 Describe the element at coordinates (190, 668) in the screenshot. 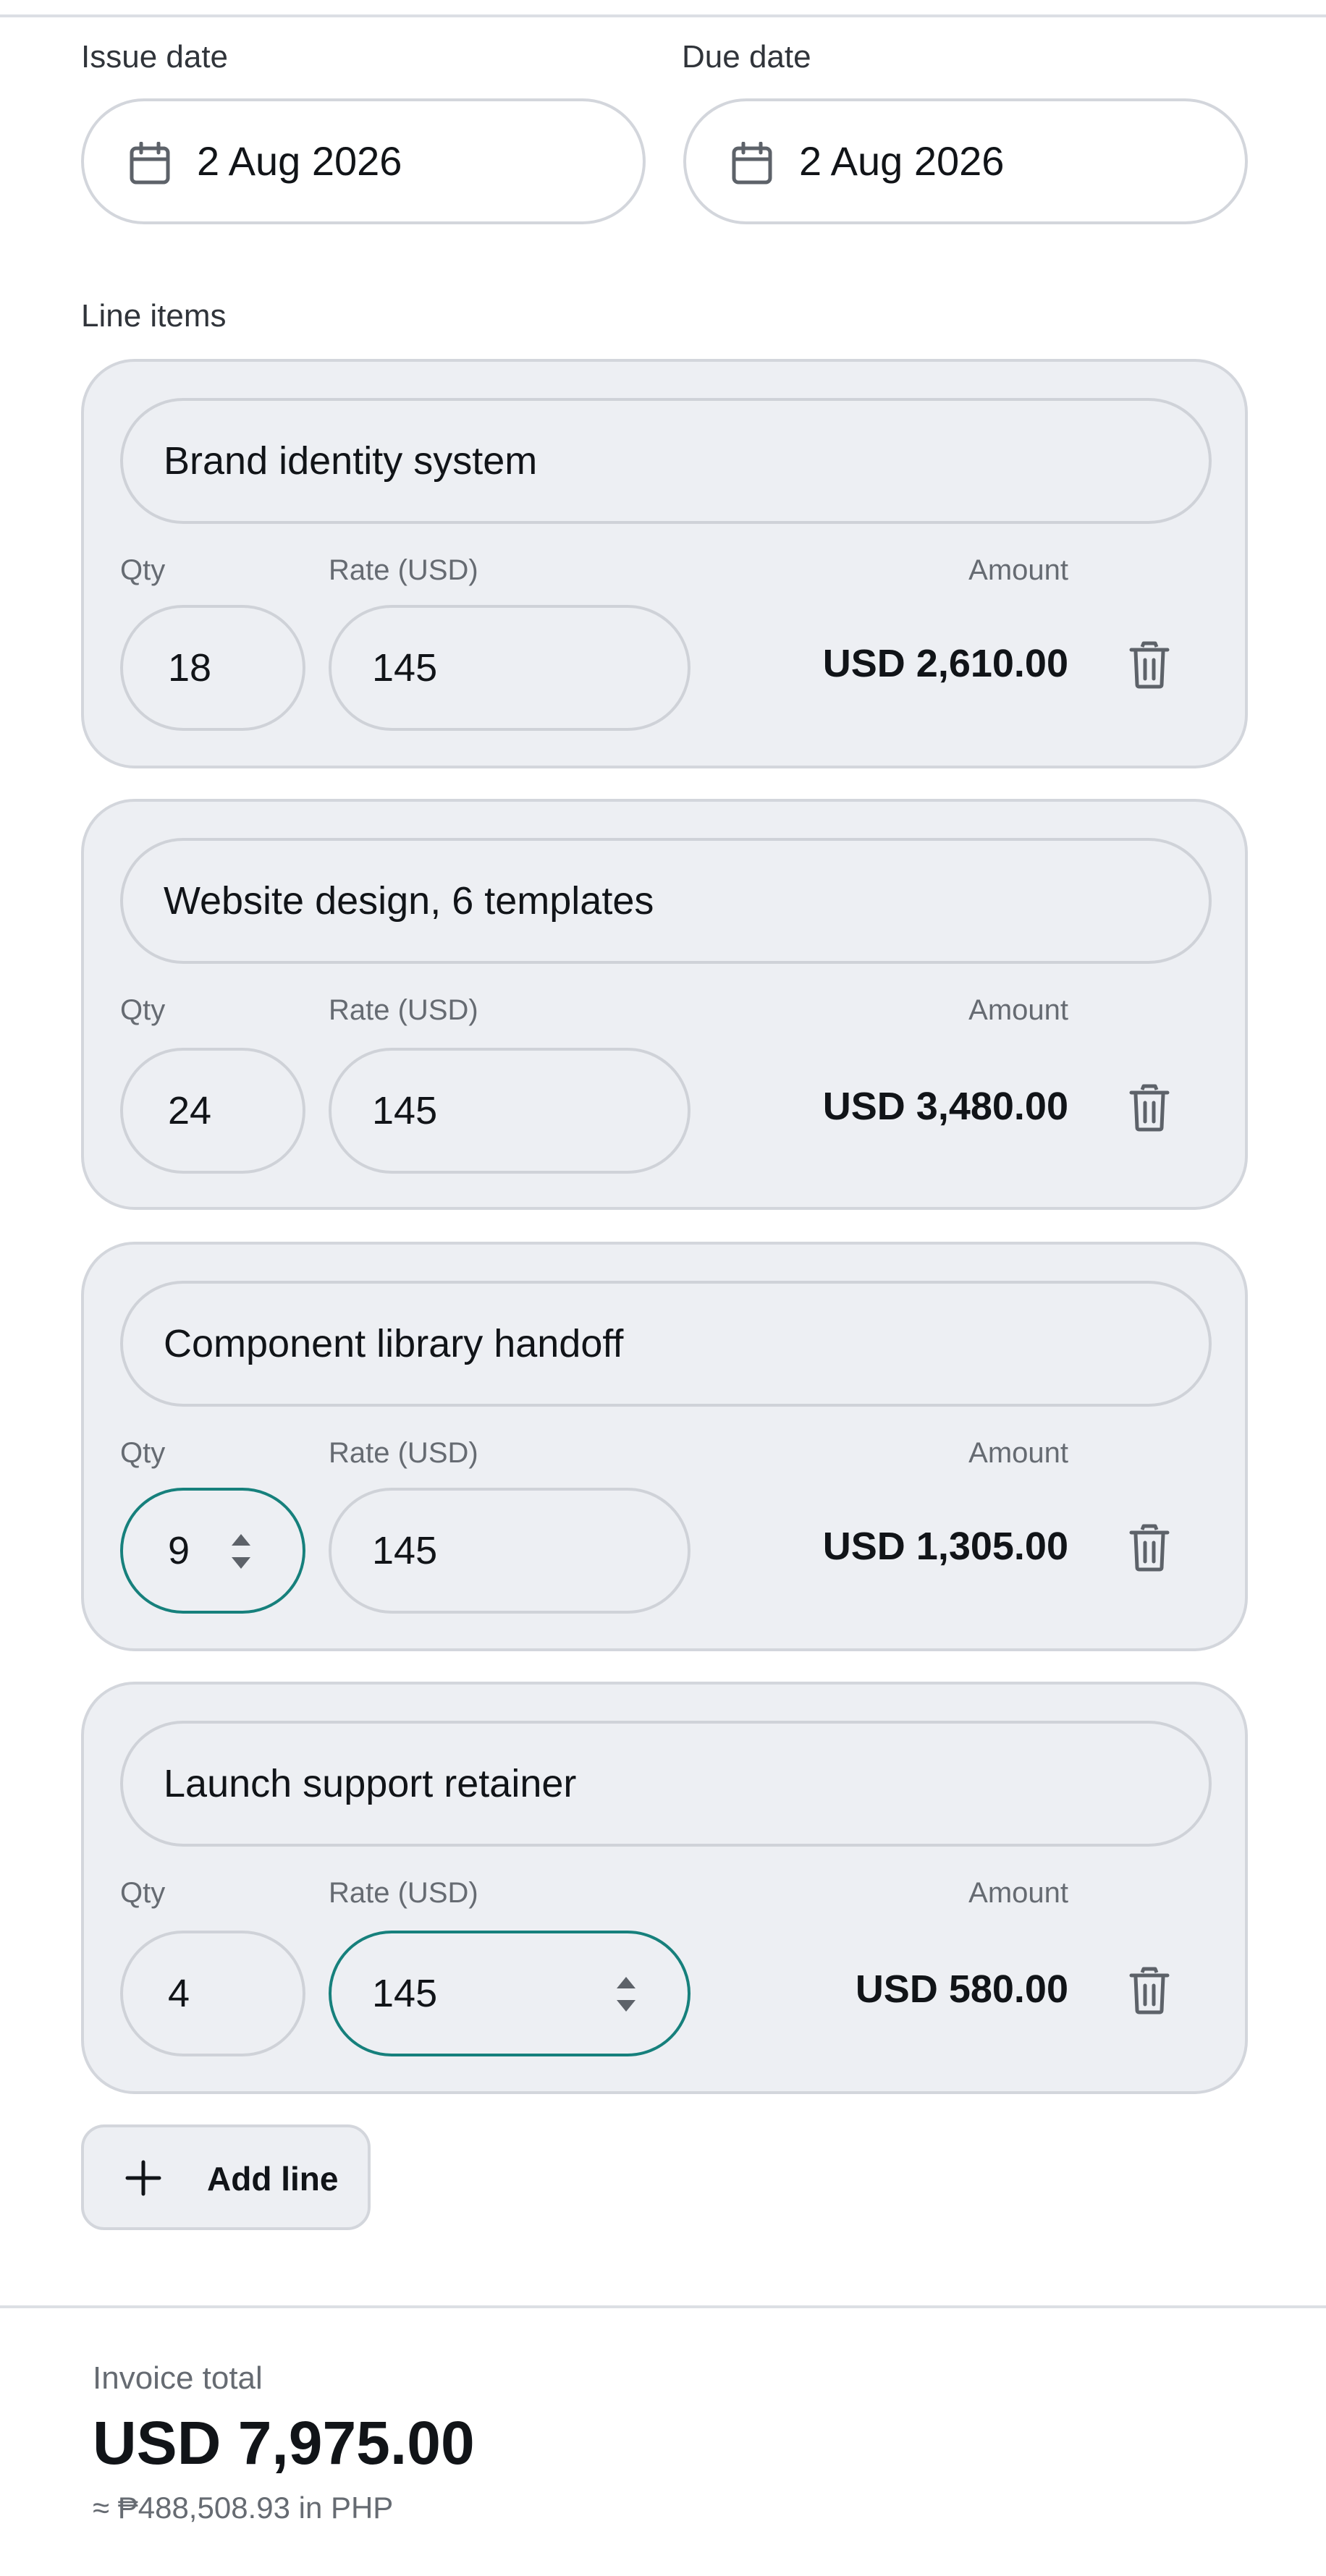

I see `qty-value: 18` at that location.